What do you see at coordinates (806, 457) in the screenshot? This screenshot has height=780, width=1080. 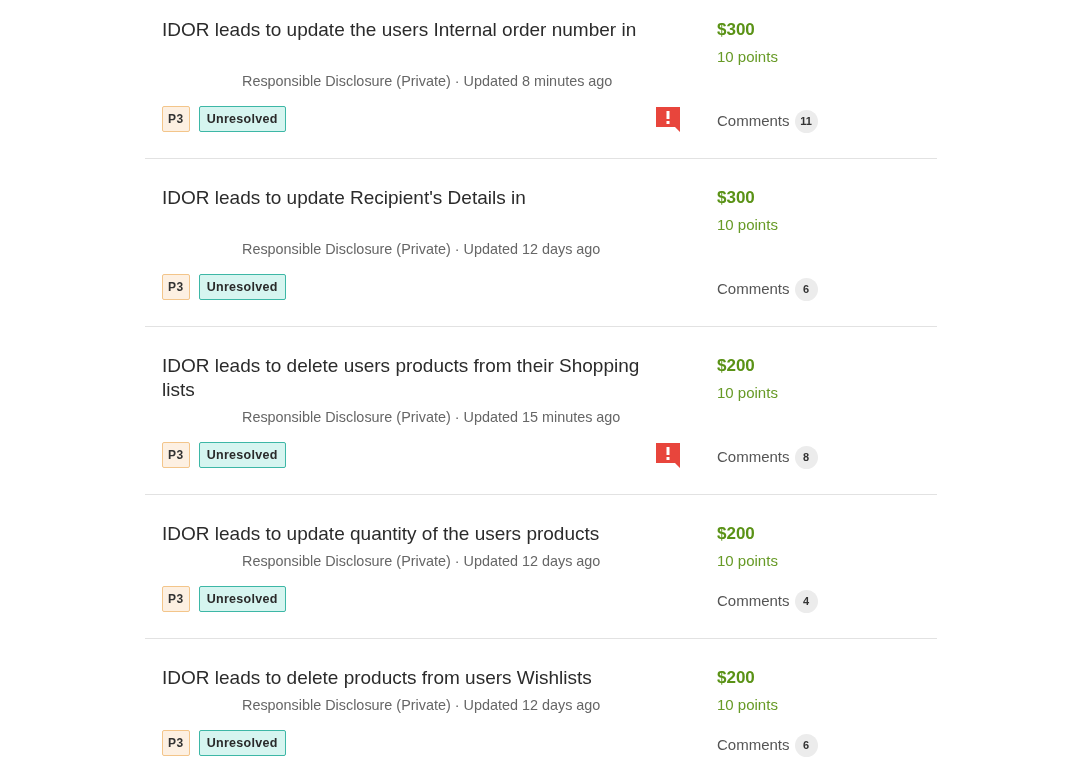 I see `comments-count: 8` at bounding box center [806, 457].